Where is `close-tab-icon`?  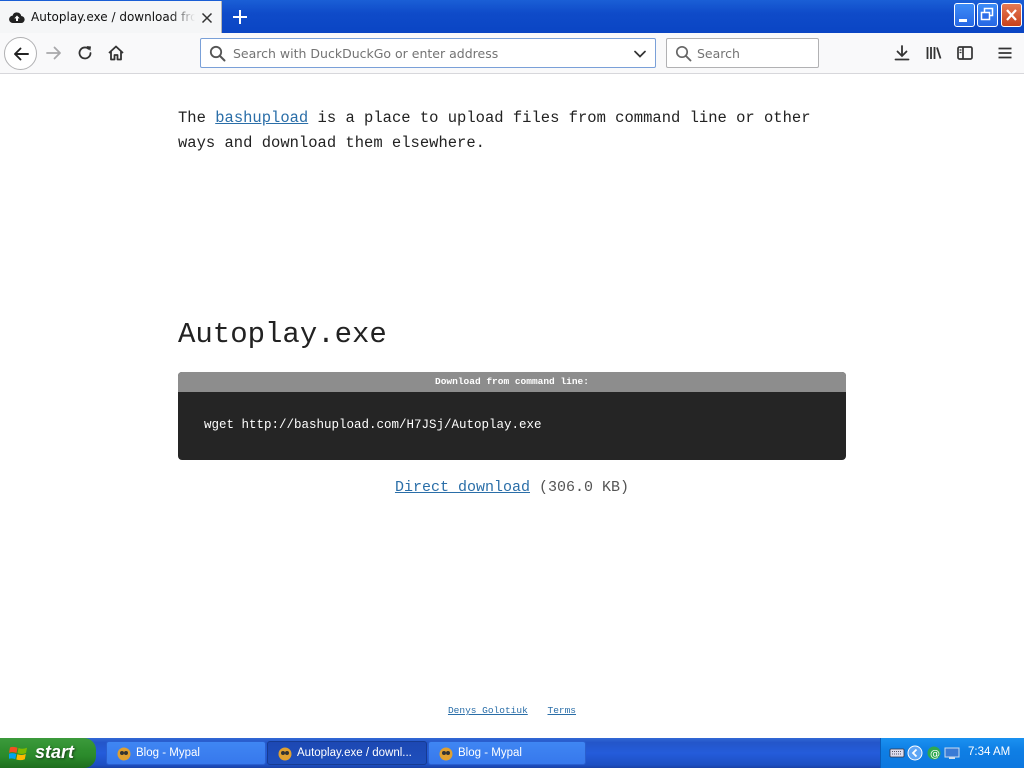
close-tab-icon is located at coordinates (207, 18).